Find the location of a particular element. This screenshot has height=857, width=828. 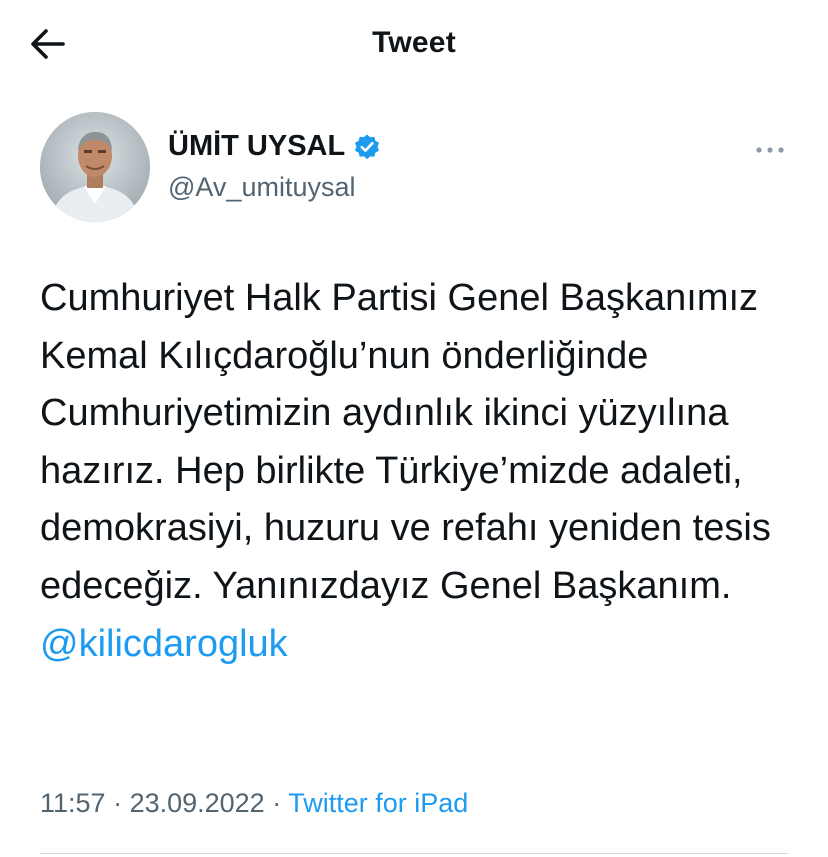

tweet-time: 11:57 is located at coordinates (73, 803).